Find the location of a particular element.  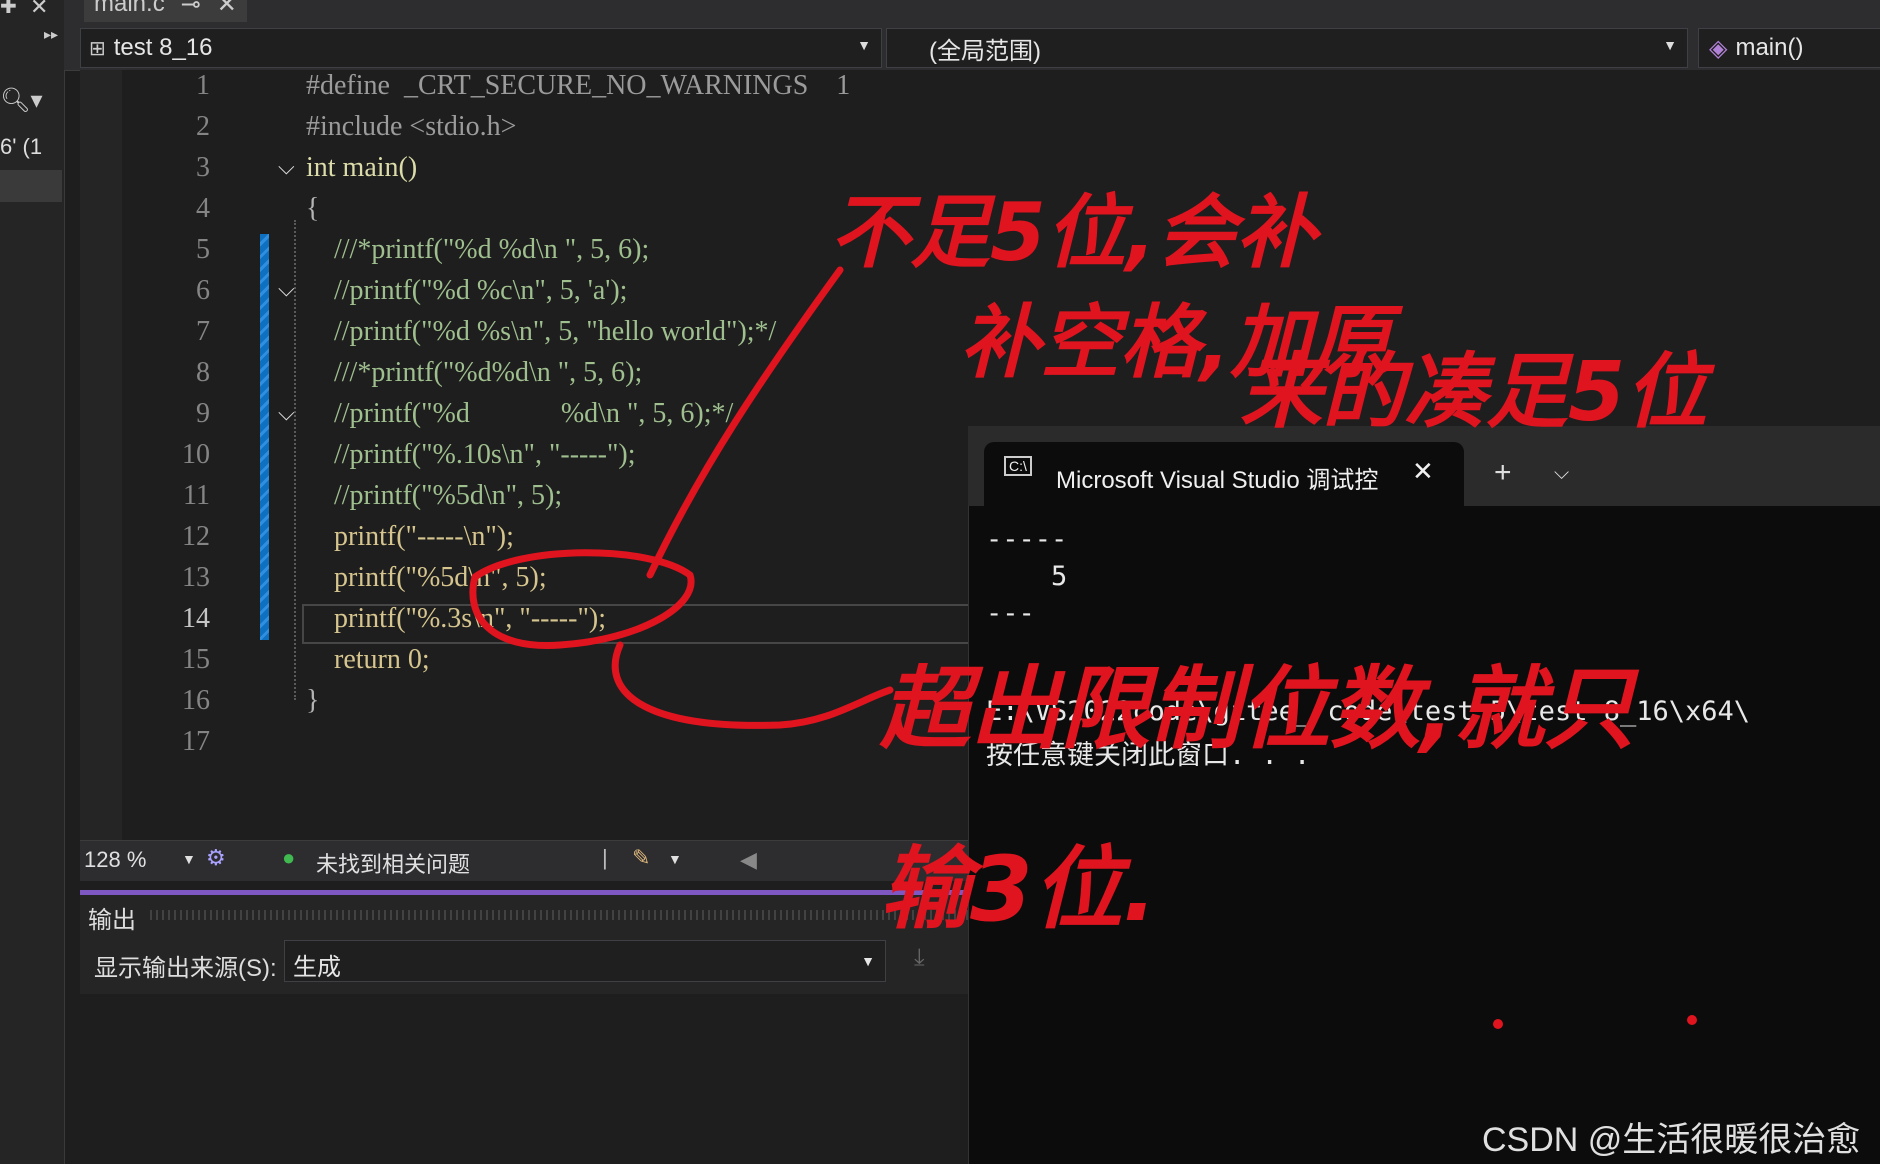

line-number: 3 is located at coordinates (203, 167).